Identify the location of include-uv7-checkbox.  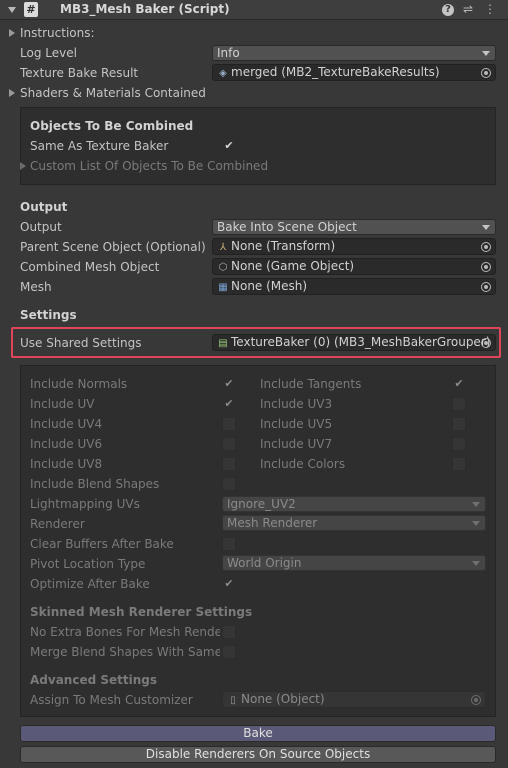
(459, 444).